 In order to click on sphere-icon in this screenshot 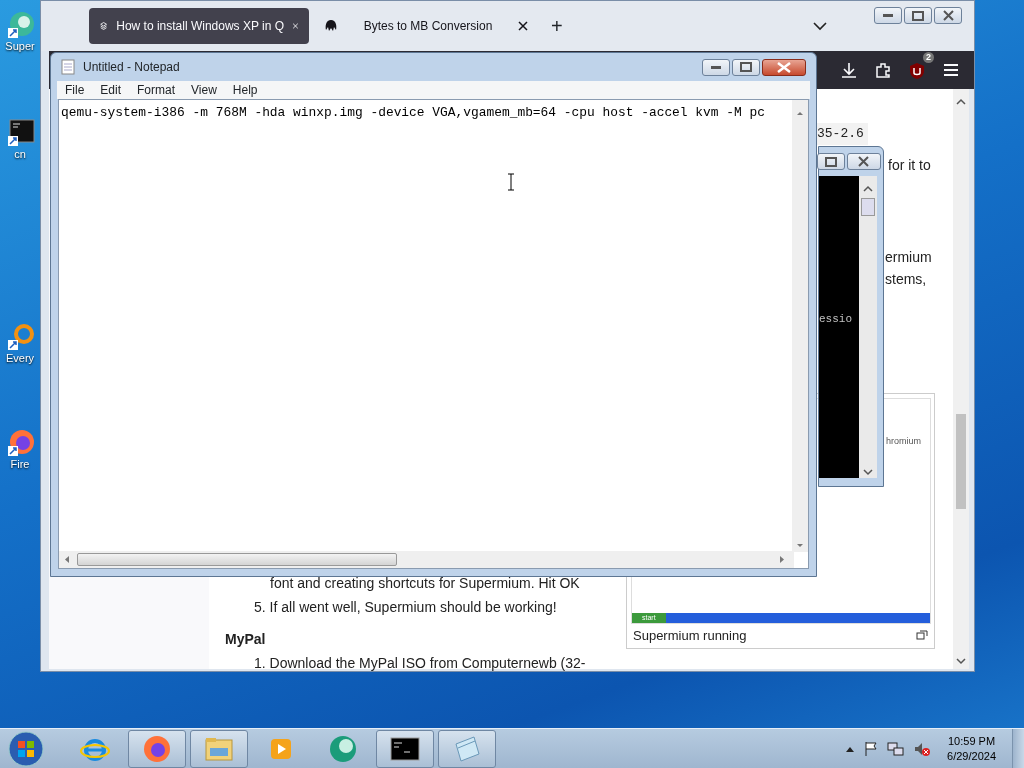, I will do `click(343, 748)`.